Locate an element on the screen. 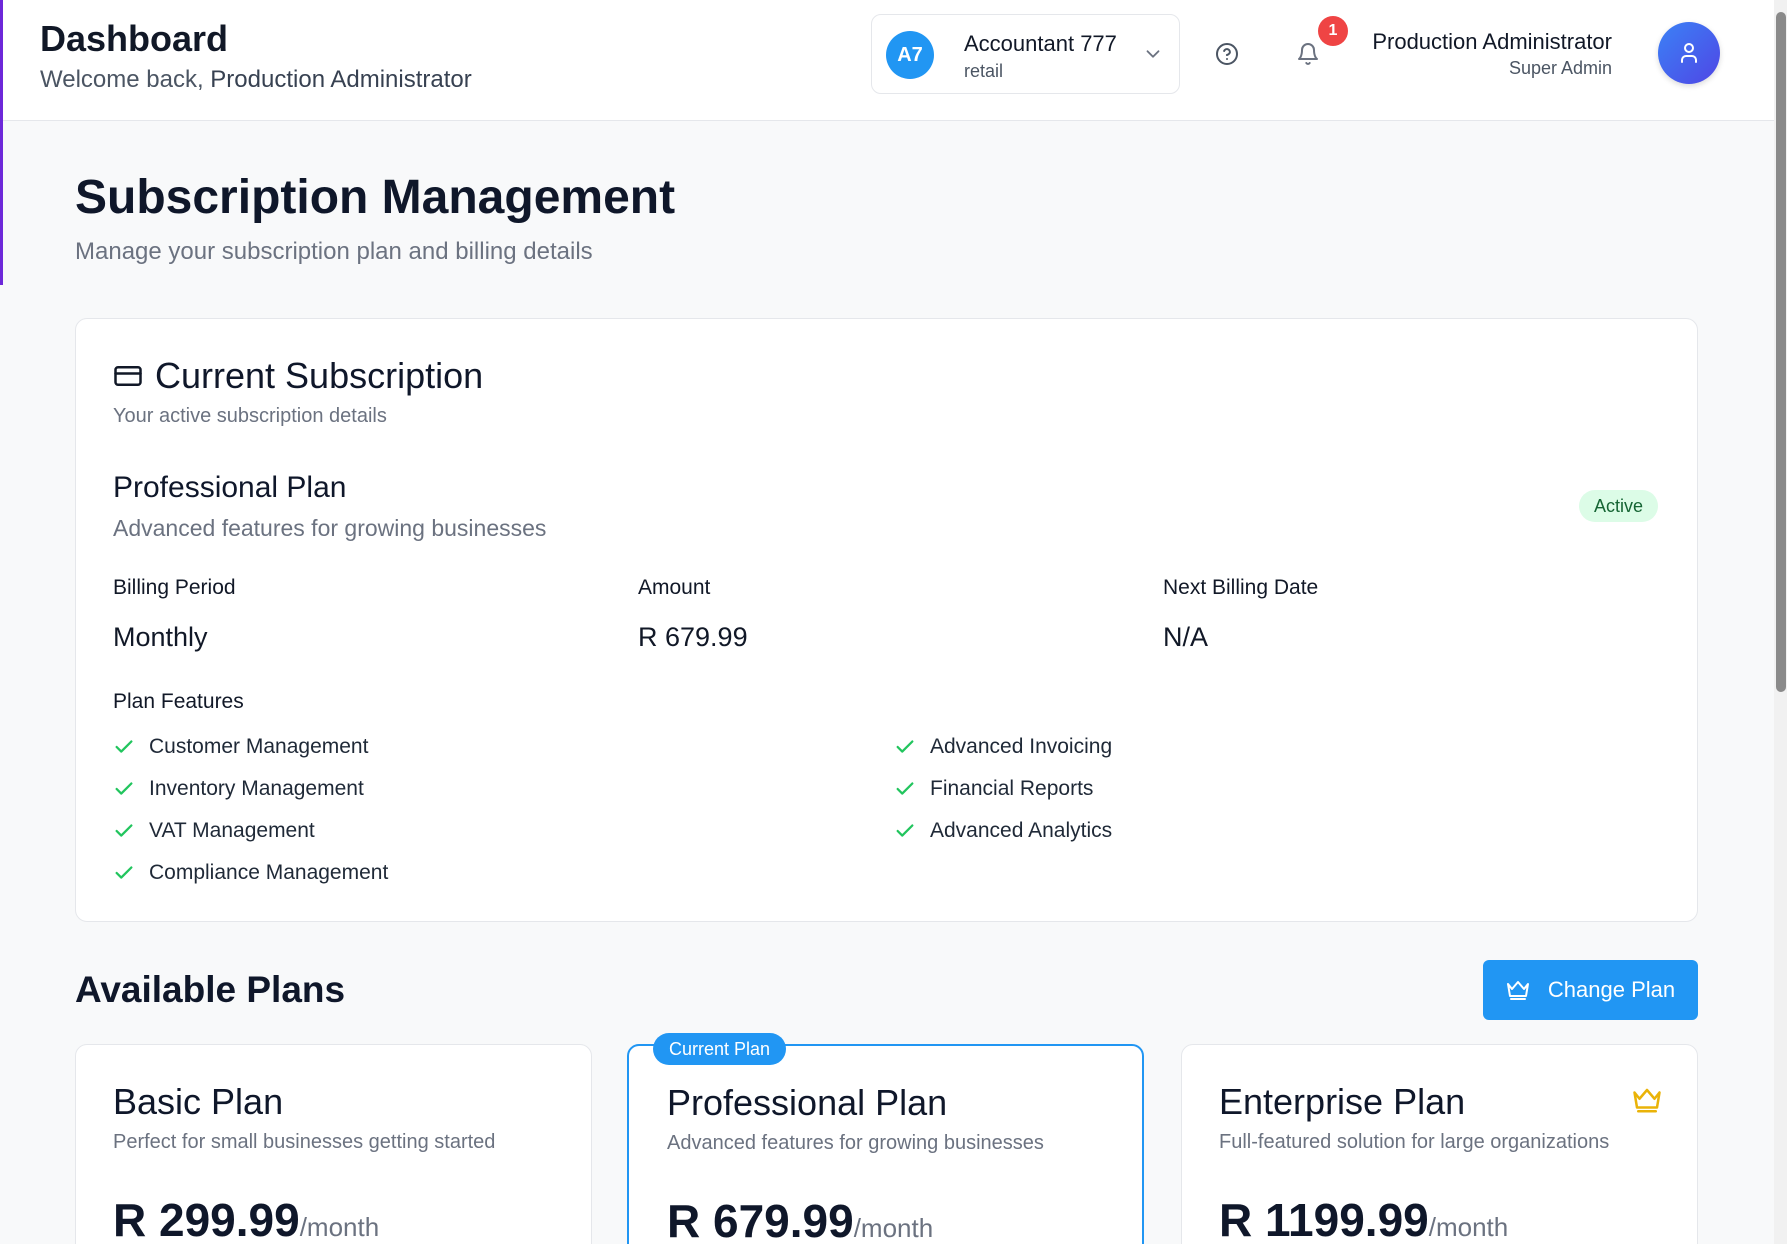 Image resolution: width=1787 pixels, height=1244 pixels. card-description: Your active subscription details is located at coordinates (250, 416).